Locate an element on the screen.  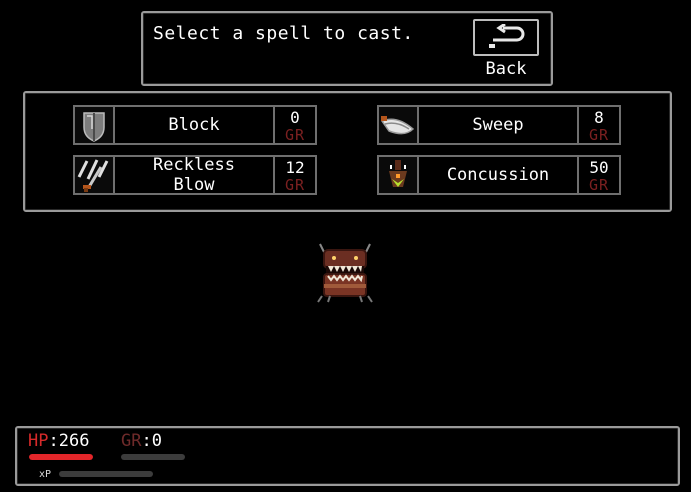
cost-value: 12 is located at coordinates (295, 167).